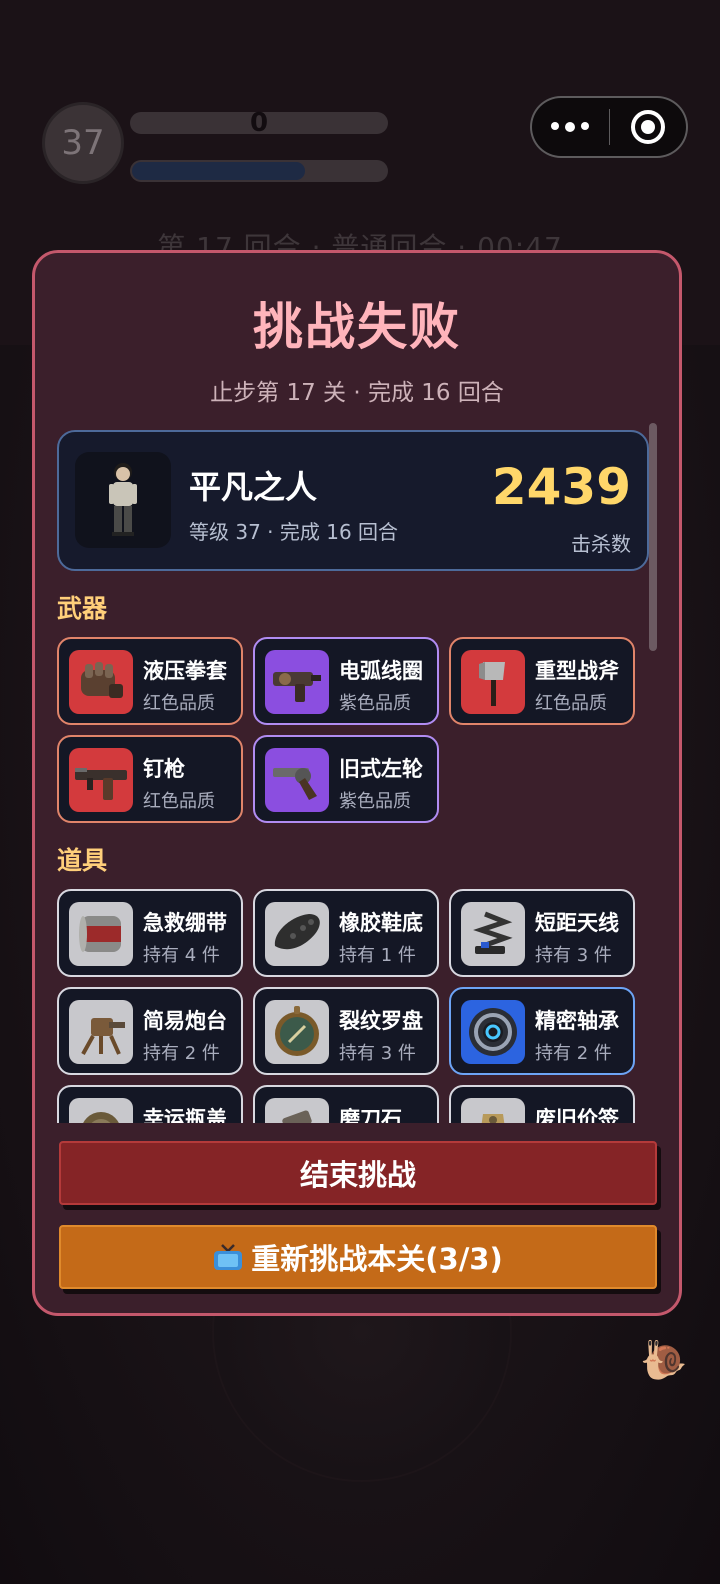  Describe the element at coordinates (601, 544) in the screenshot. I see `kill-count-label: 击杀数` at that location.